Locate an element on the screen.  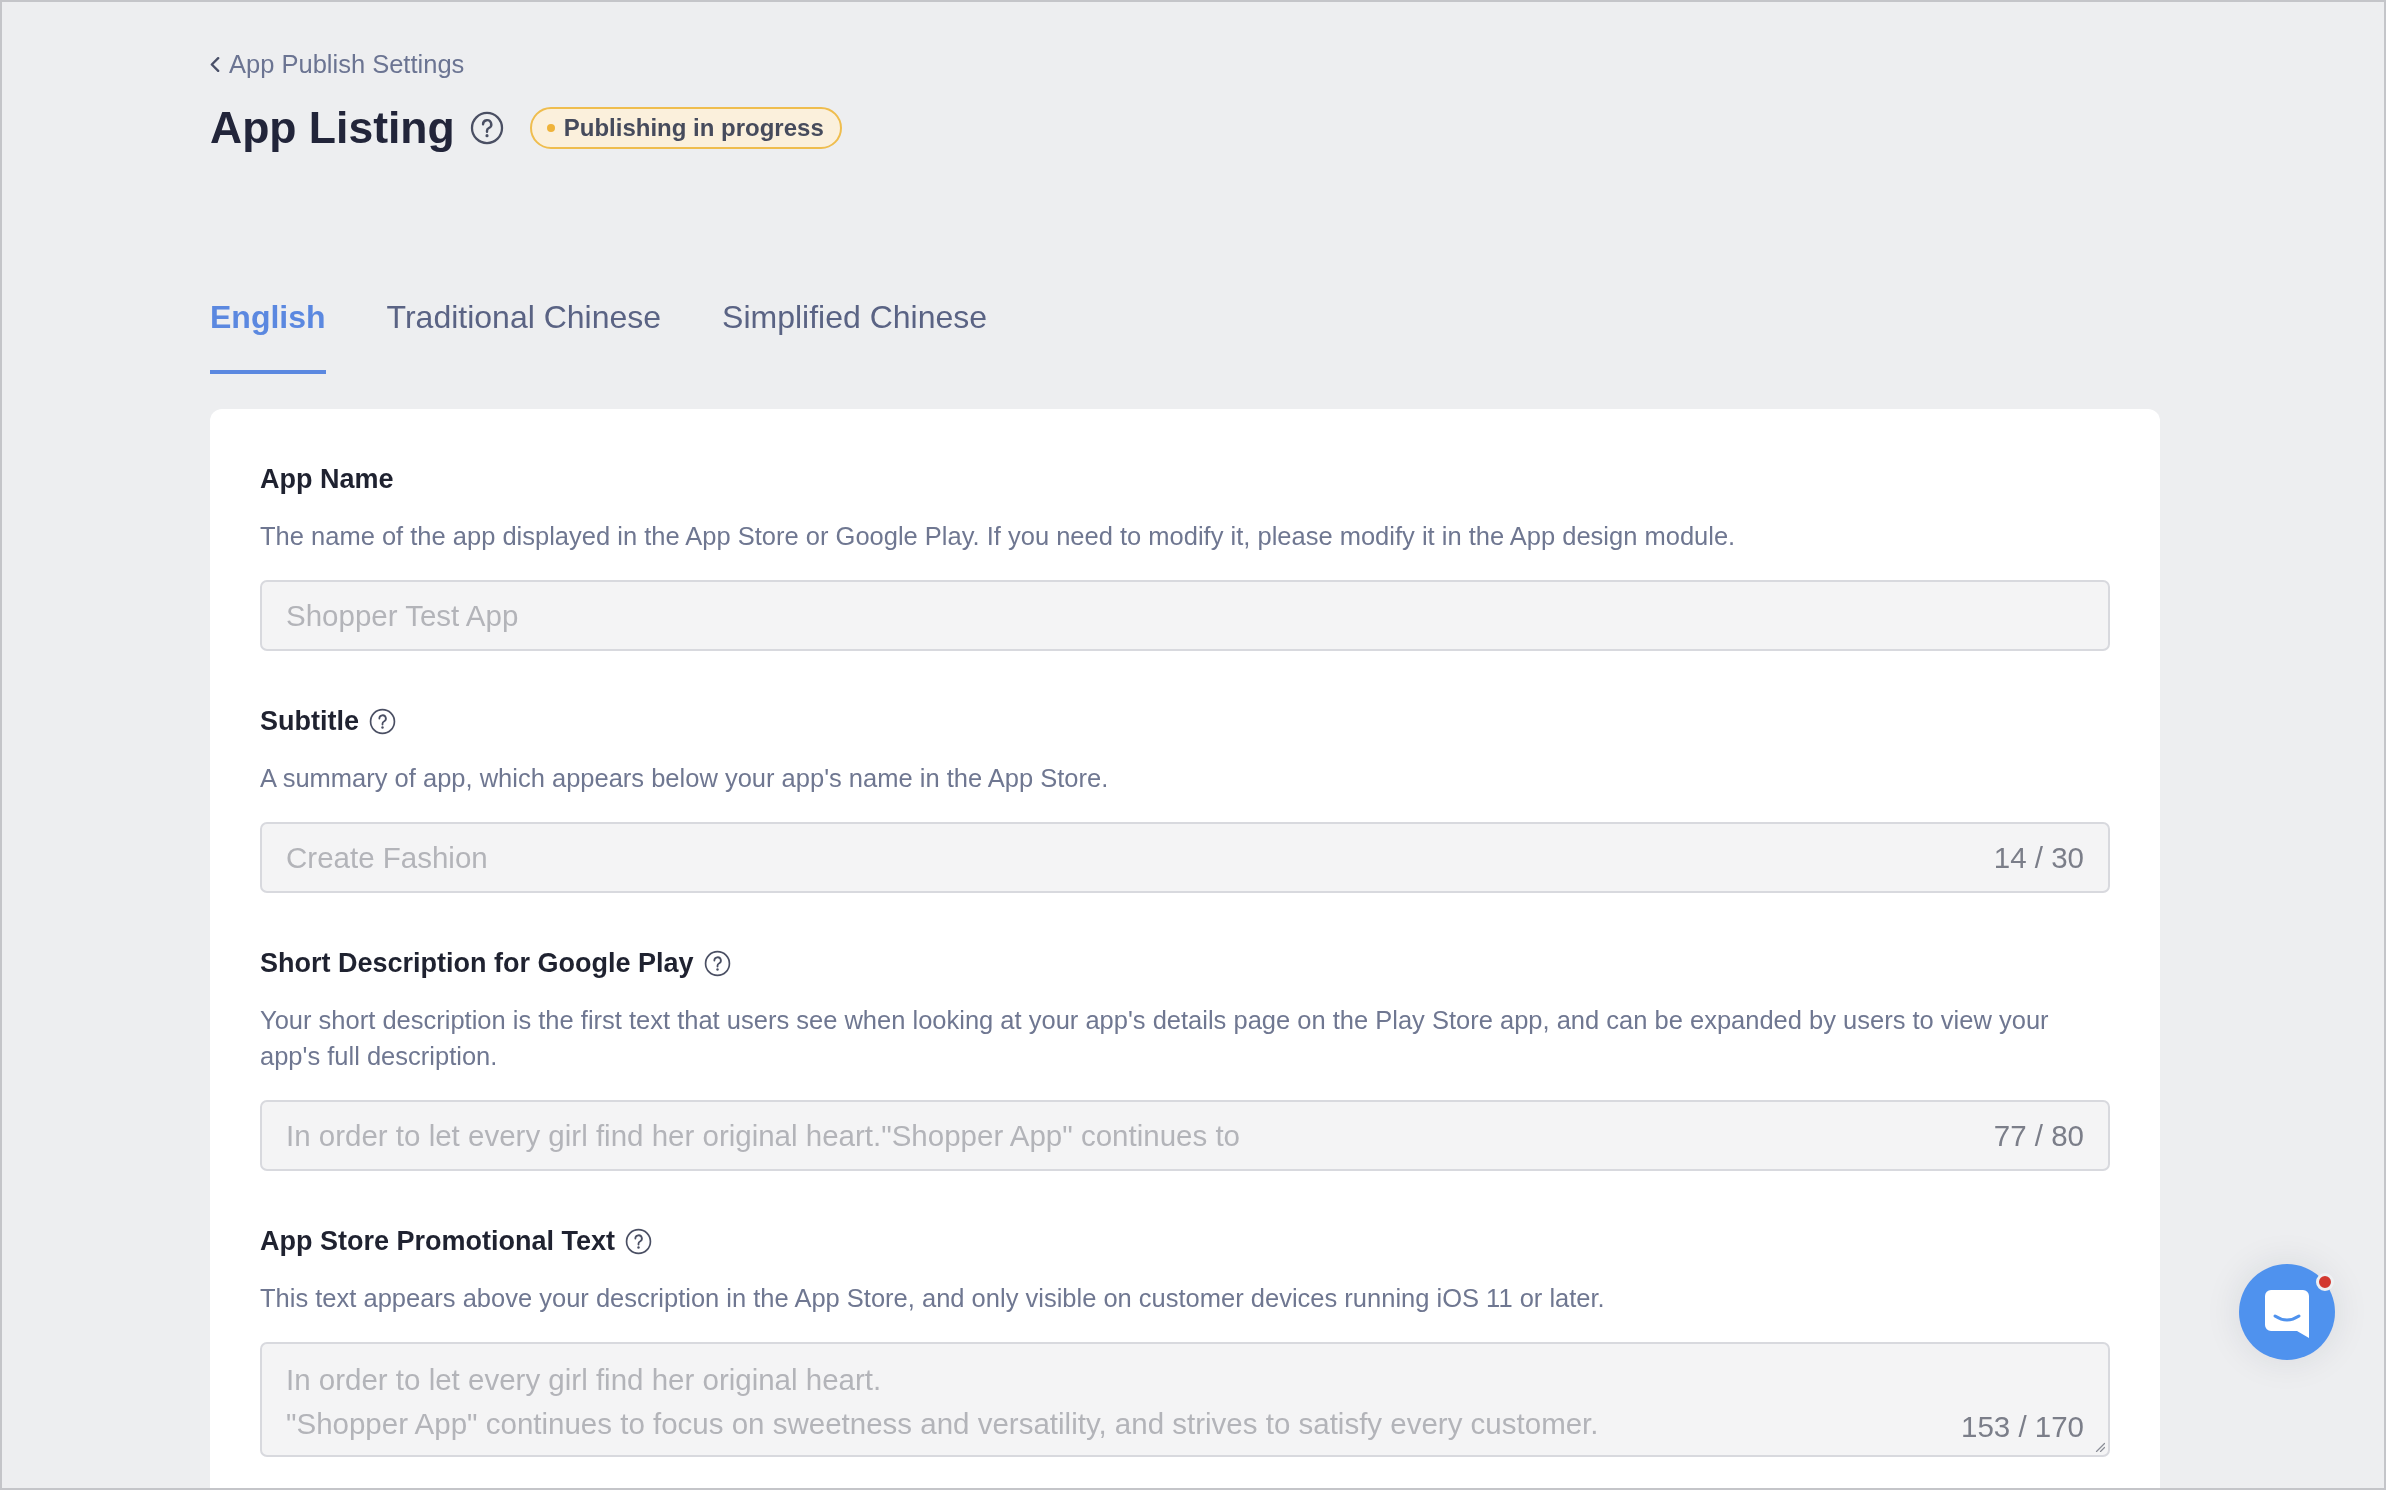
status-text: Publishing in progress is located at coordinates (693, 128).